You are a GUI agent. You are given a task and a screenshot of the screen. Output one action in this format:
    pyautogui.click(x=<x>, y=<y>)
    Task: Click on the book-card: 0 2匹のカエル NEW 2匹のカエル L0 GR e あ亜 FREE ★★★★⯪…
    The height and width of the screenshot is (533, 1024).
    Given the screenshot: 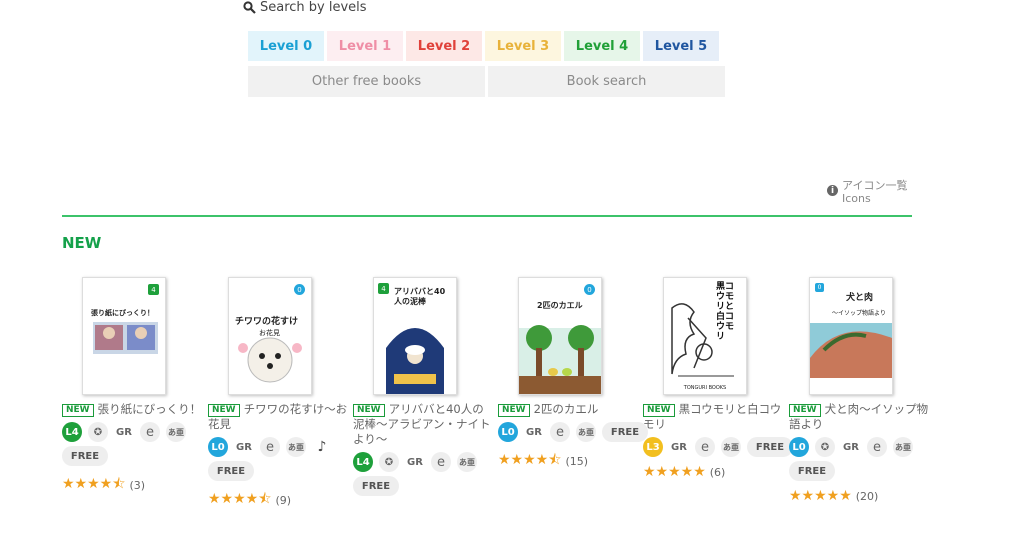 What is the action you would take?
    pyautogui.click(x=573, y=375)
    